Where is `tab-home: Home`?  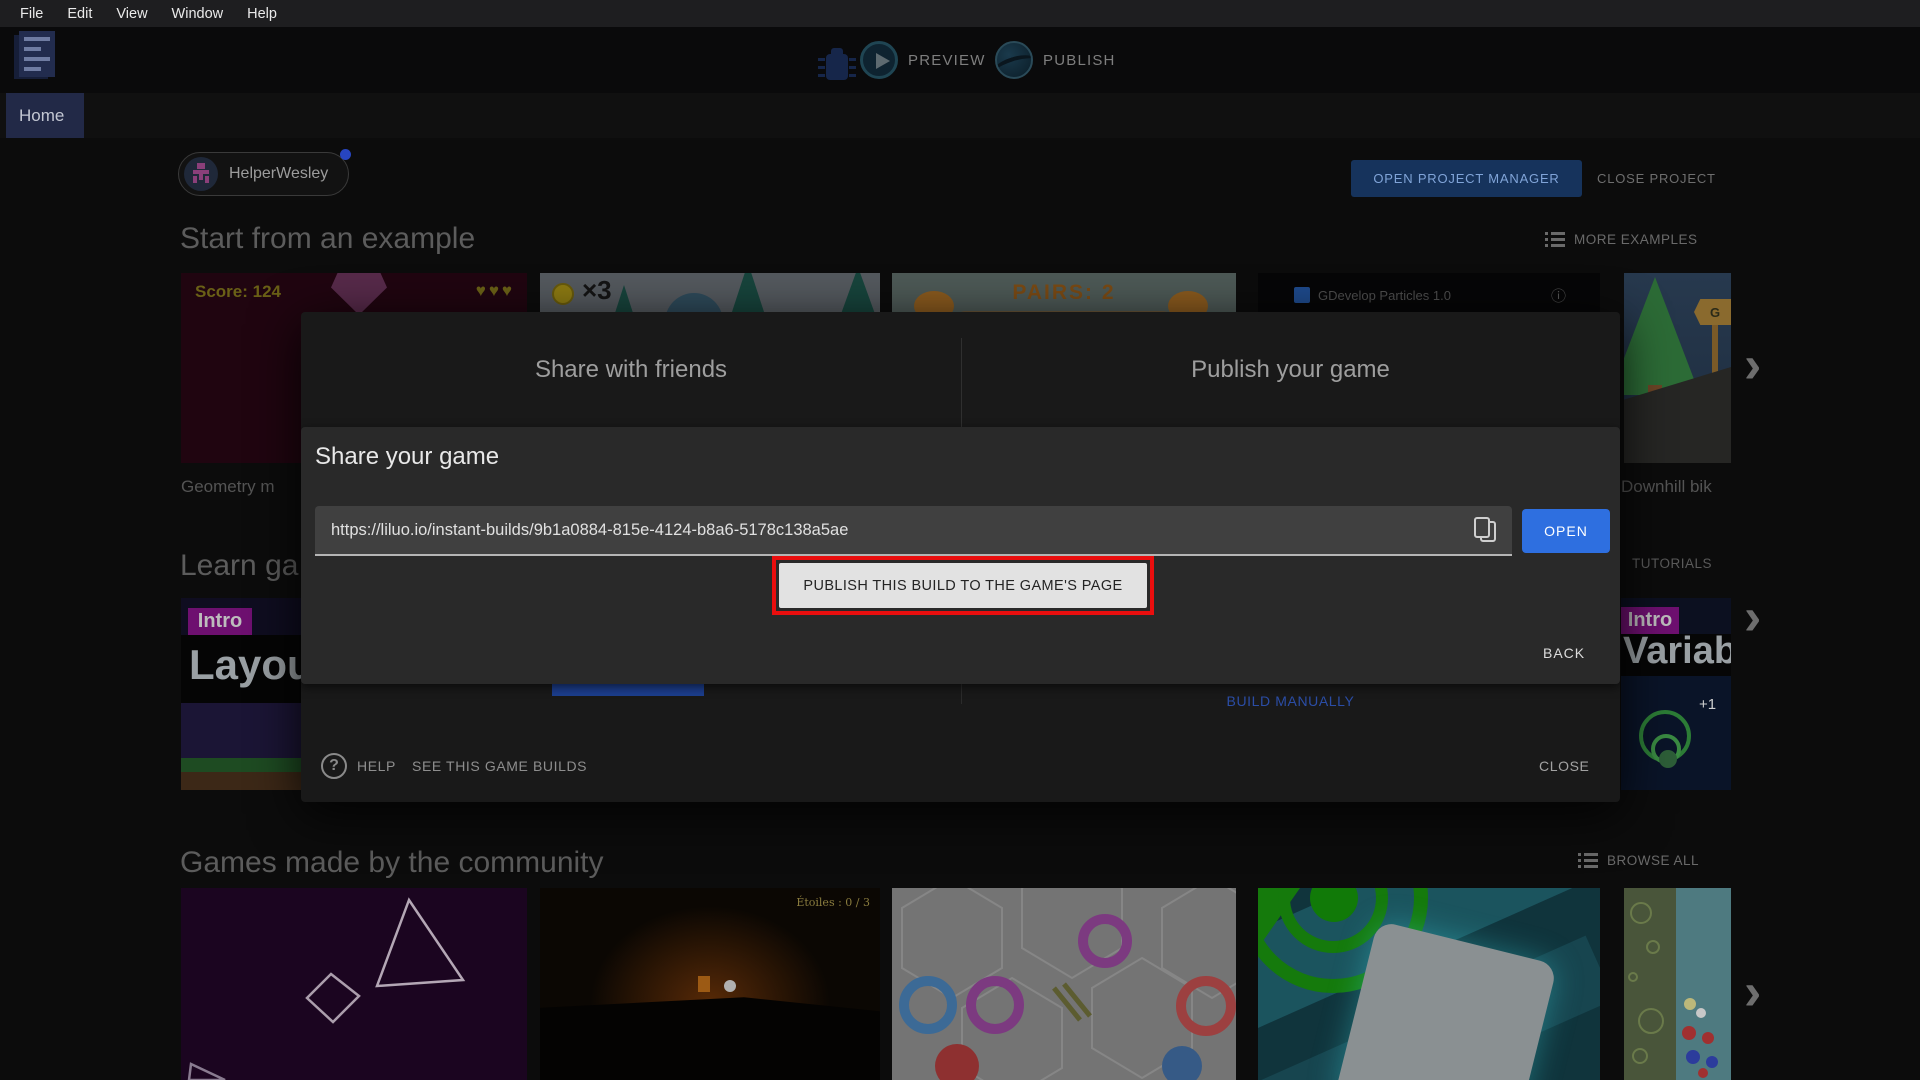
tab-home: Home is located at coordinates (45, 115).